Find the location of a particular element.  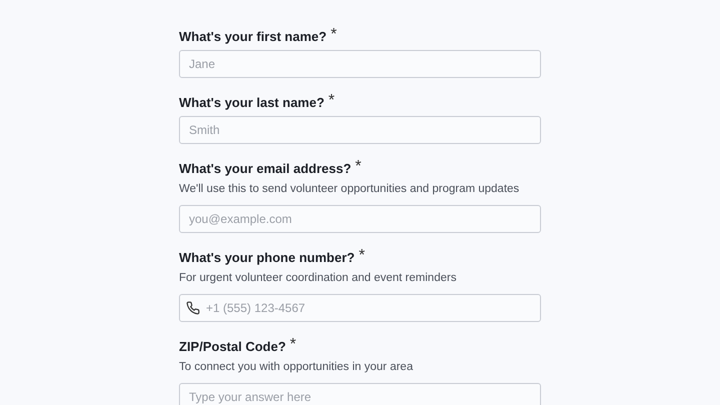

question-label: What's your email address? is located at coordinates (265, 169).